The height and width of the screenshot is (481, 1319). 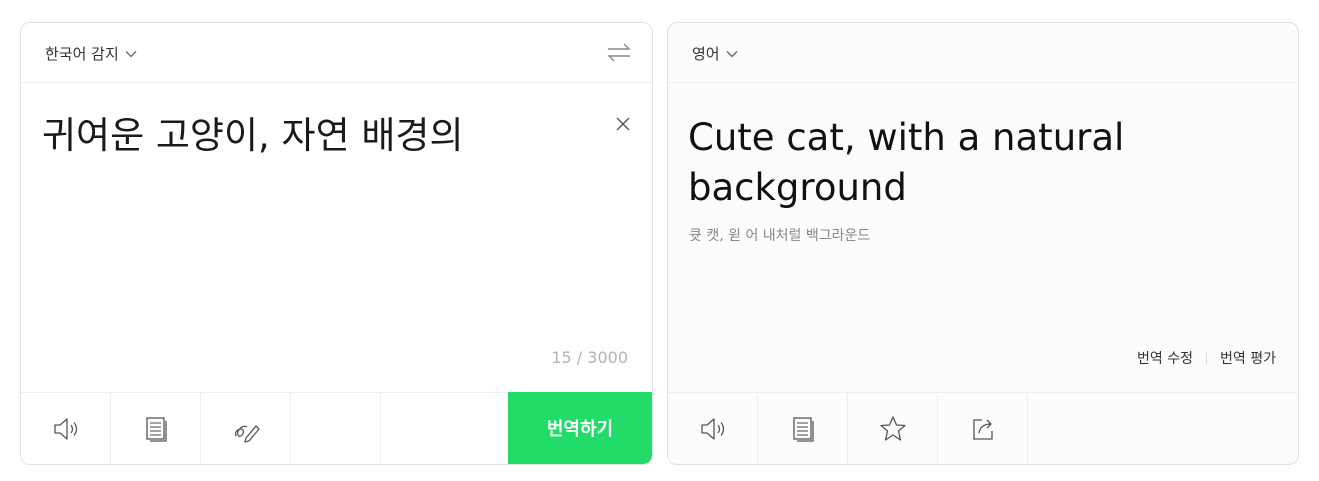 I want to click on star-icon, so click(x=892, y=428).